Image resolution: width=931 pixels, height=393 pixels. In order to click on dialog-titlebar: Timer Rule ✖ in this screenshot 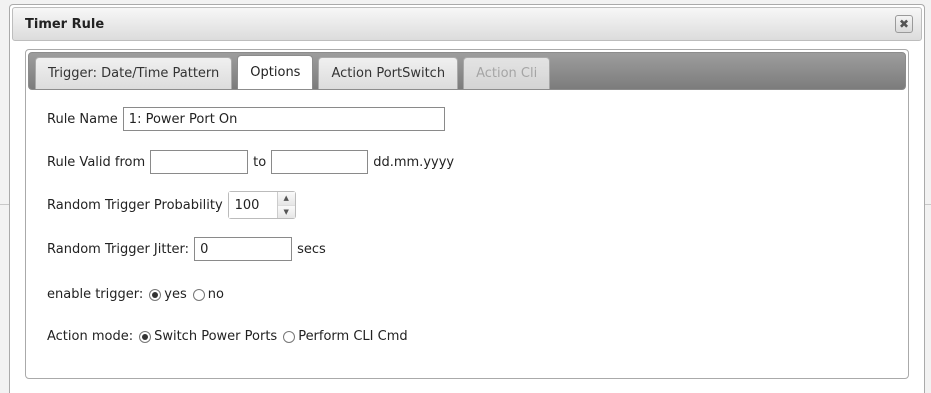, I will do `click(467, 24)`.